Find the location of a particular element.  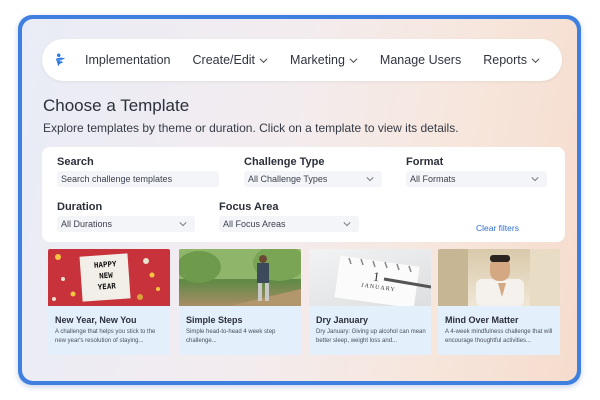

nav-manage-users-label: Manage Users is located at coordinates (420, 60).